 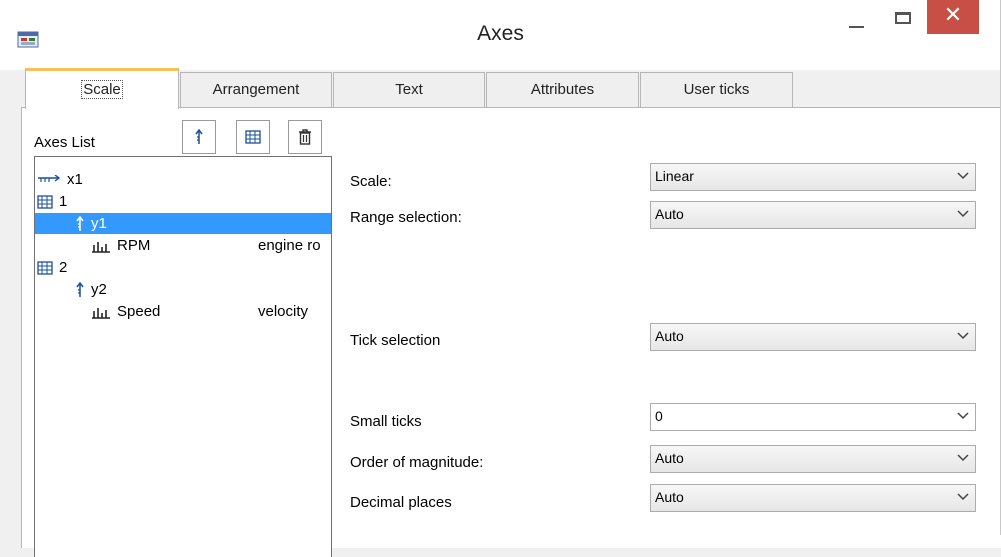 I want to click on tick-selection-dropdown: Auto, so click(x=813, y=337).